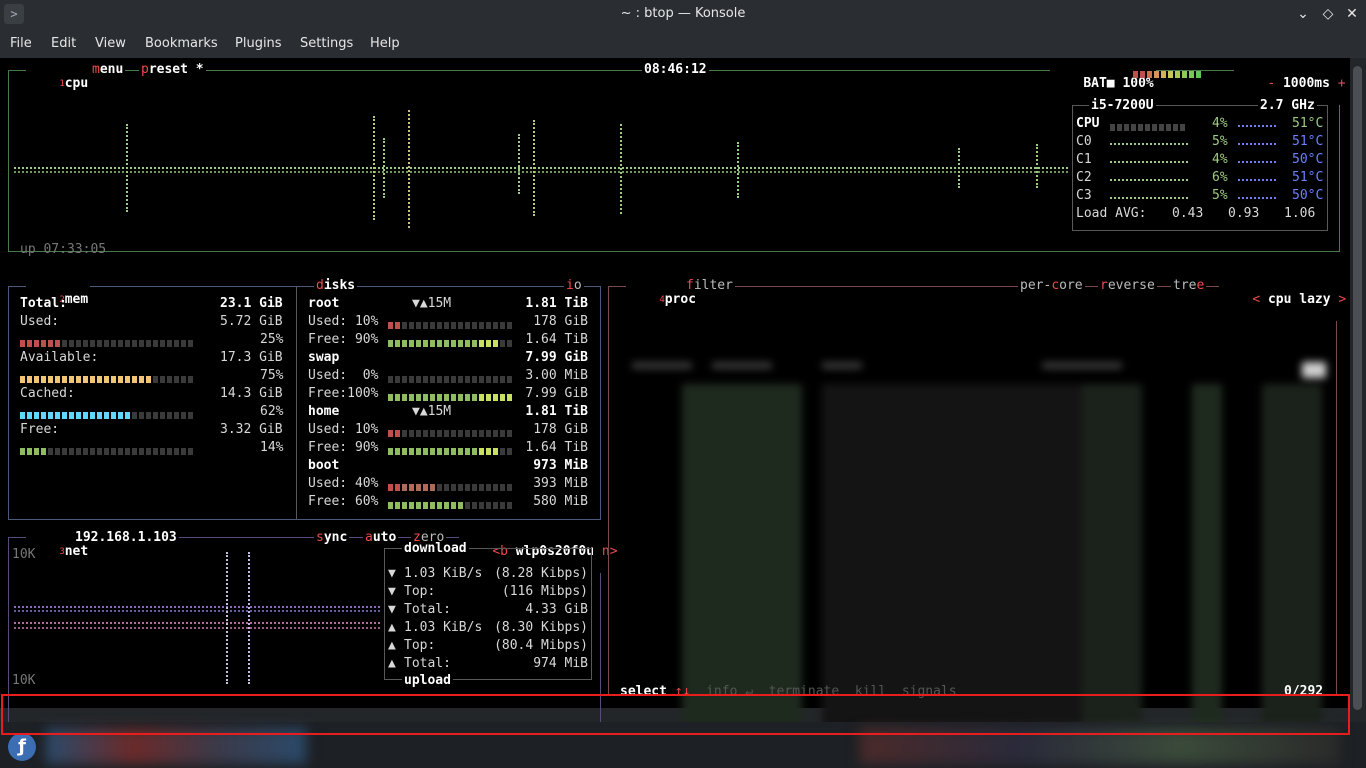  I want to click on cpu-row-label: CPU, so click(1088, 123).